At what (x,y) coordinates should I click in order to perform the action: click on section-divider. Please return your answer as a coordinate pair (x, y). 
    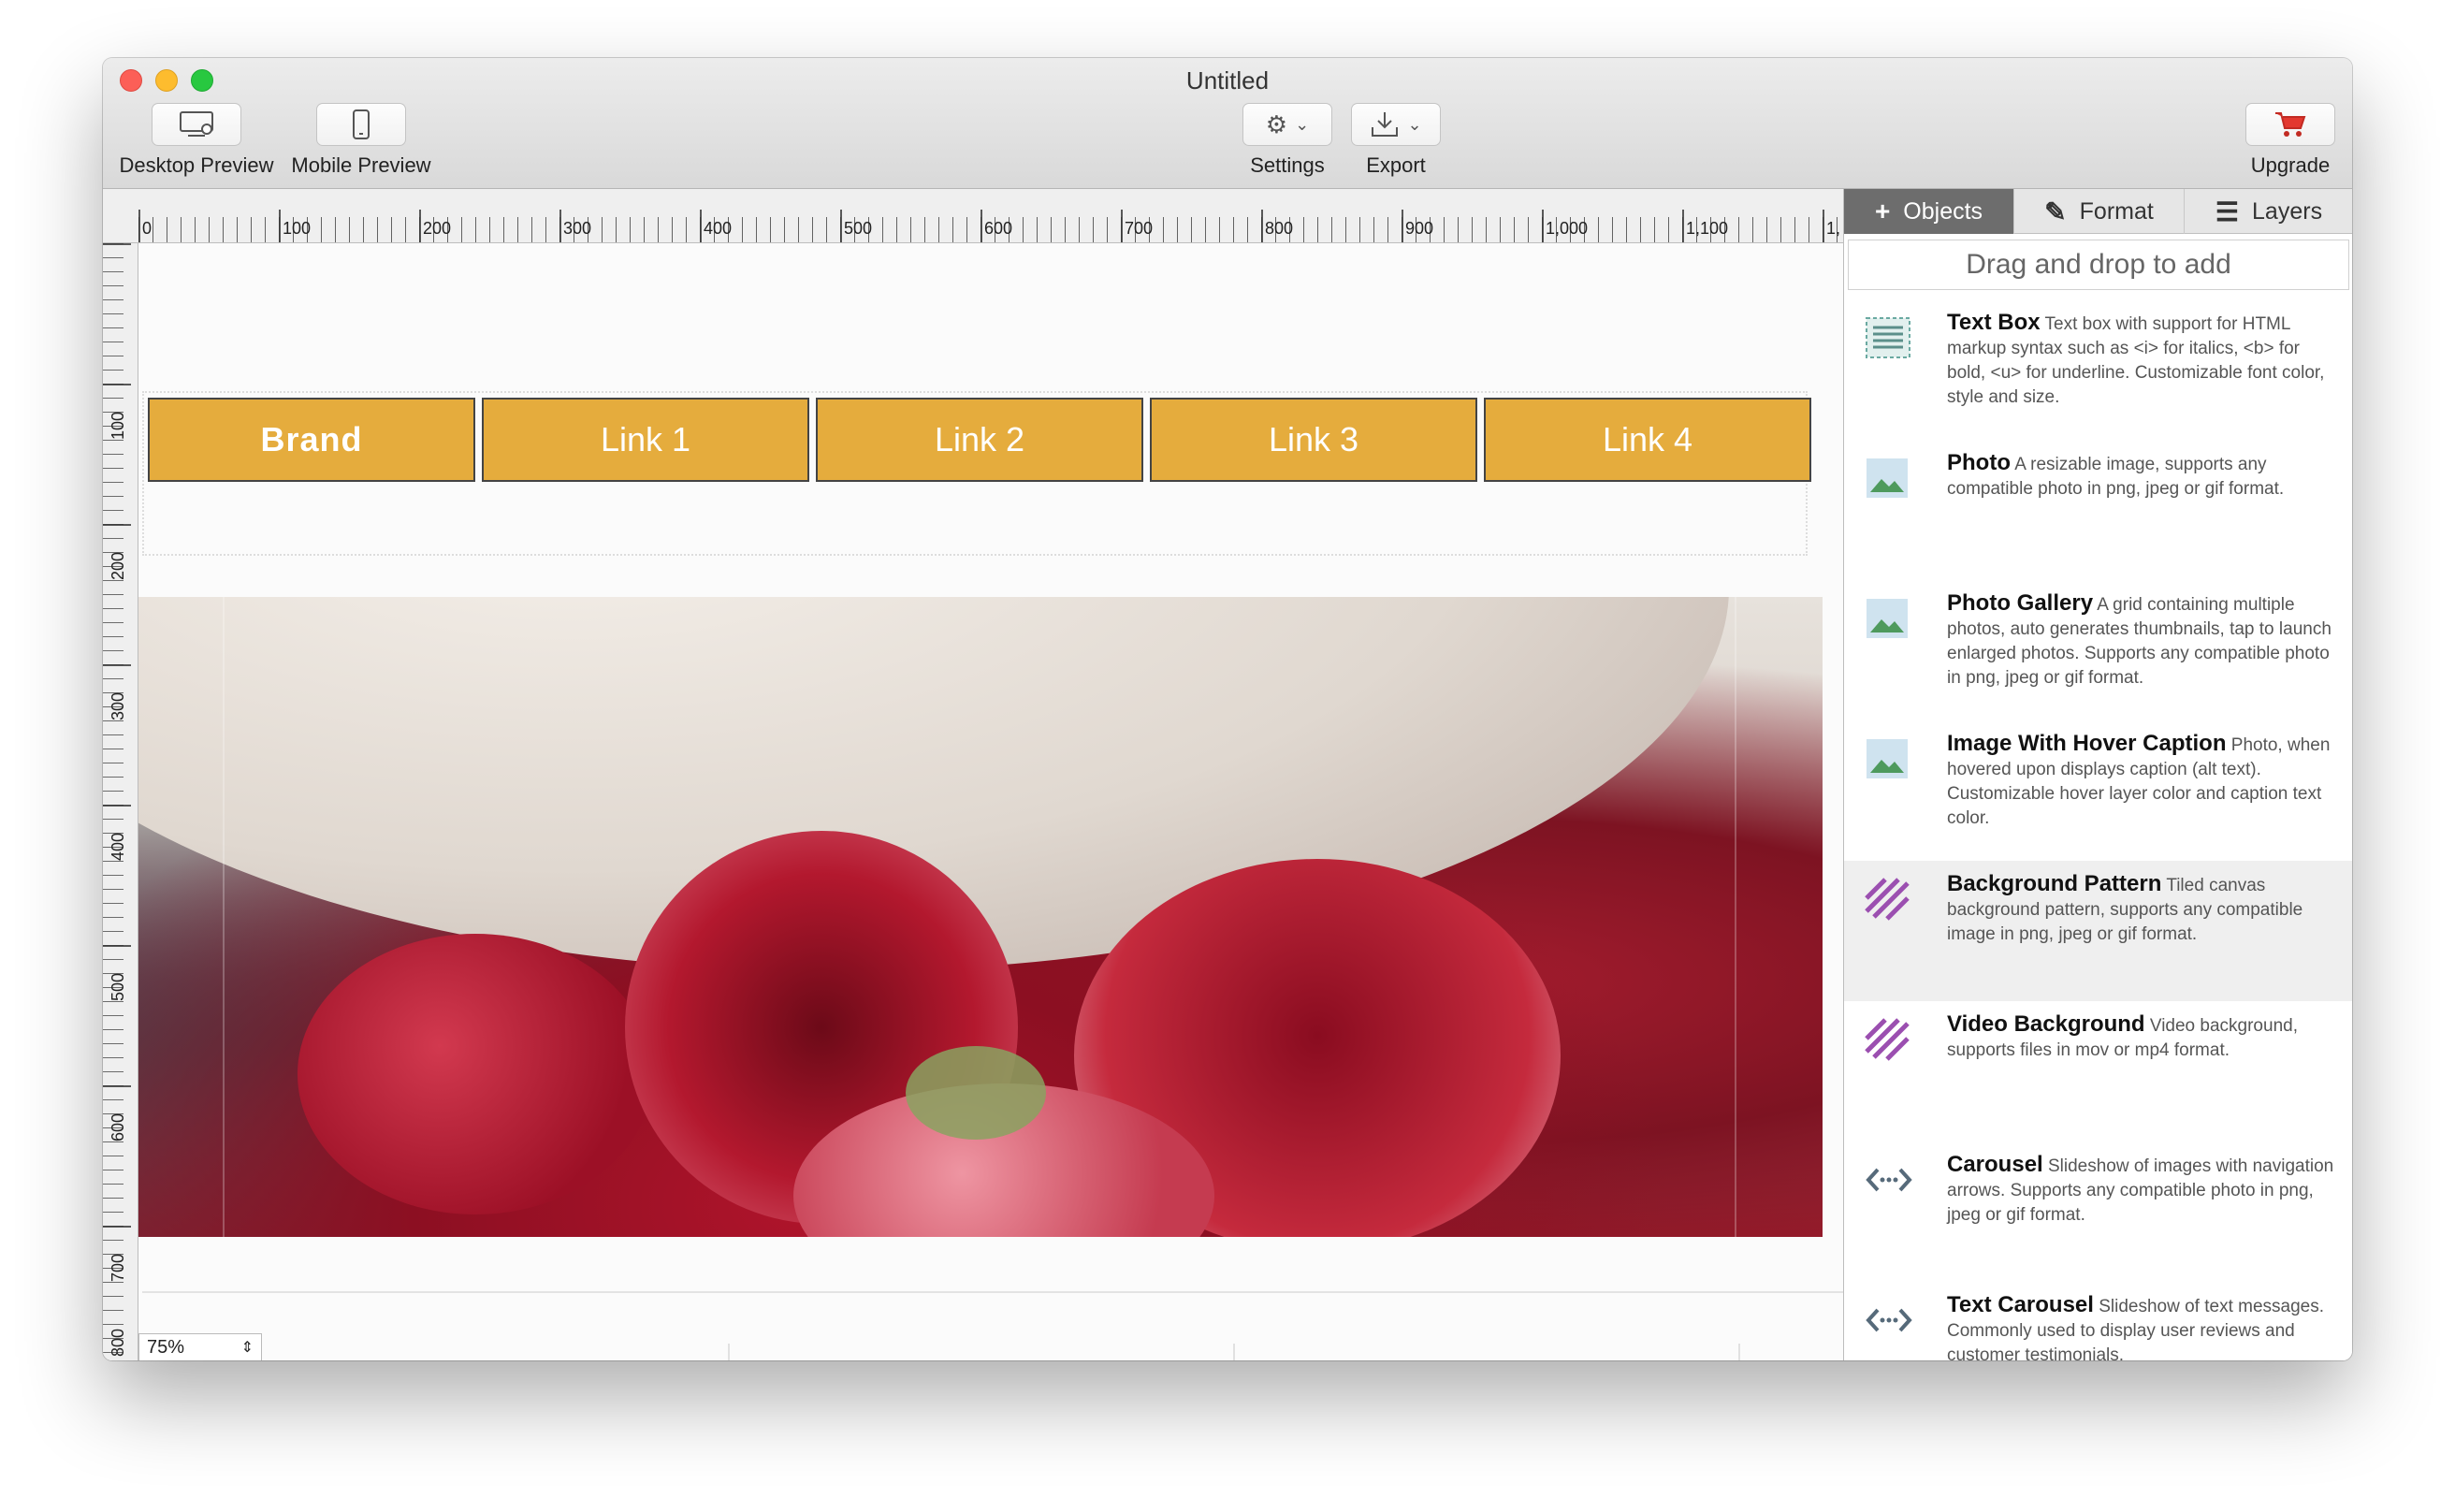
    Looking at the image, I should click on (992, 1292).